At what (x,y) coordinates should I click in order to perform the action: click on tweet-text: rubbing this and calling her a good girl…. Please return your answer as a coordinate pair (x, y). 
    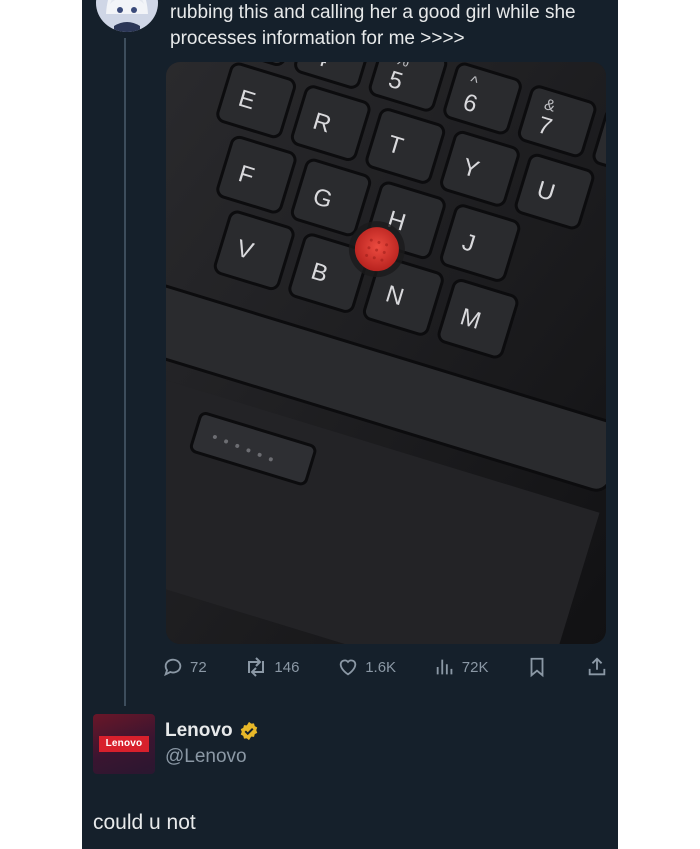
    Looking at the image, I should click on (373, 25).